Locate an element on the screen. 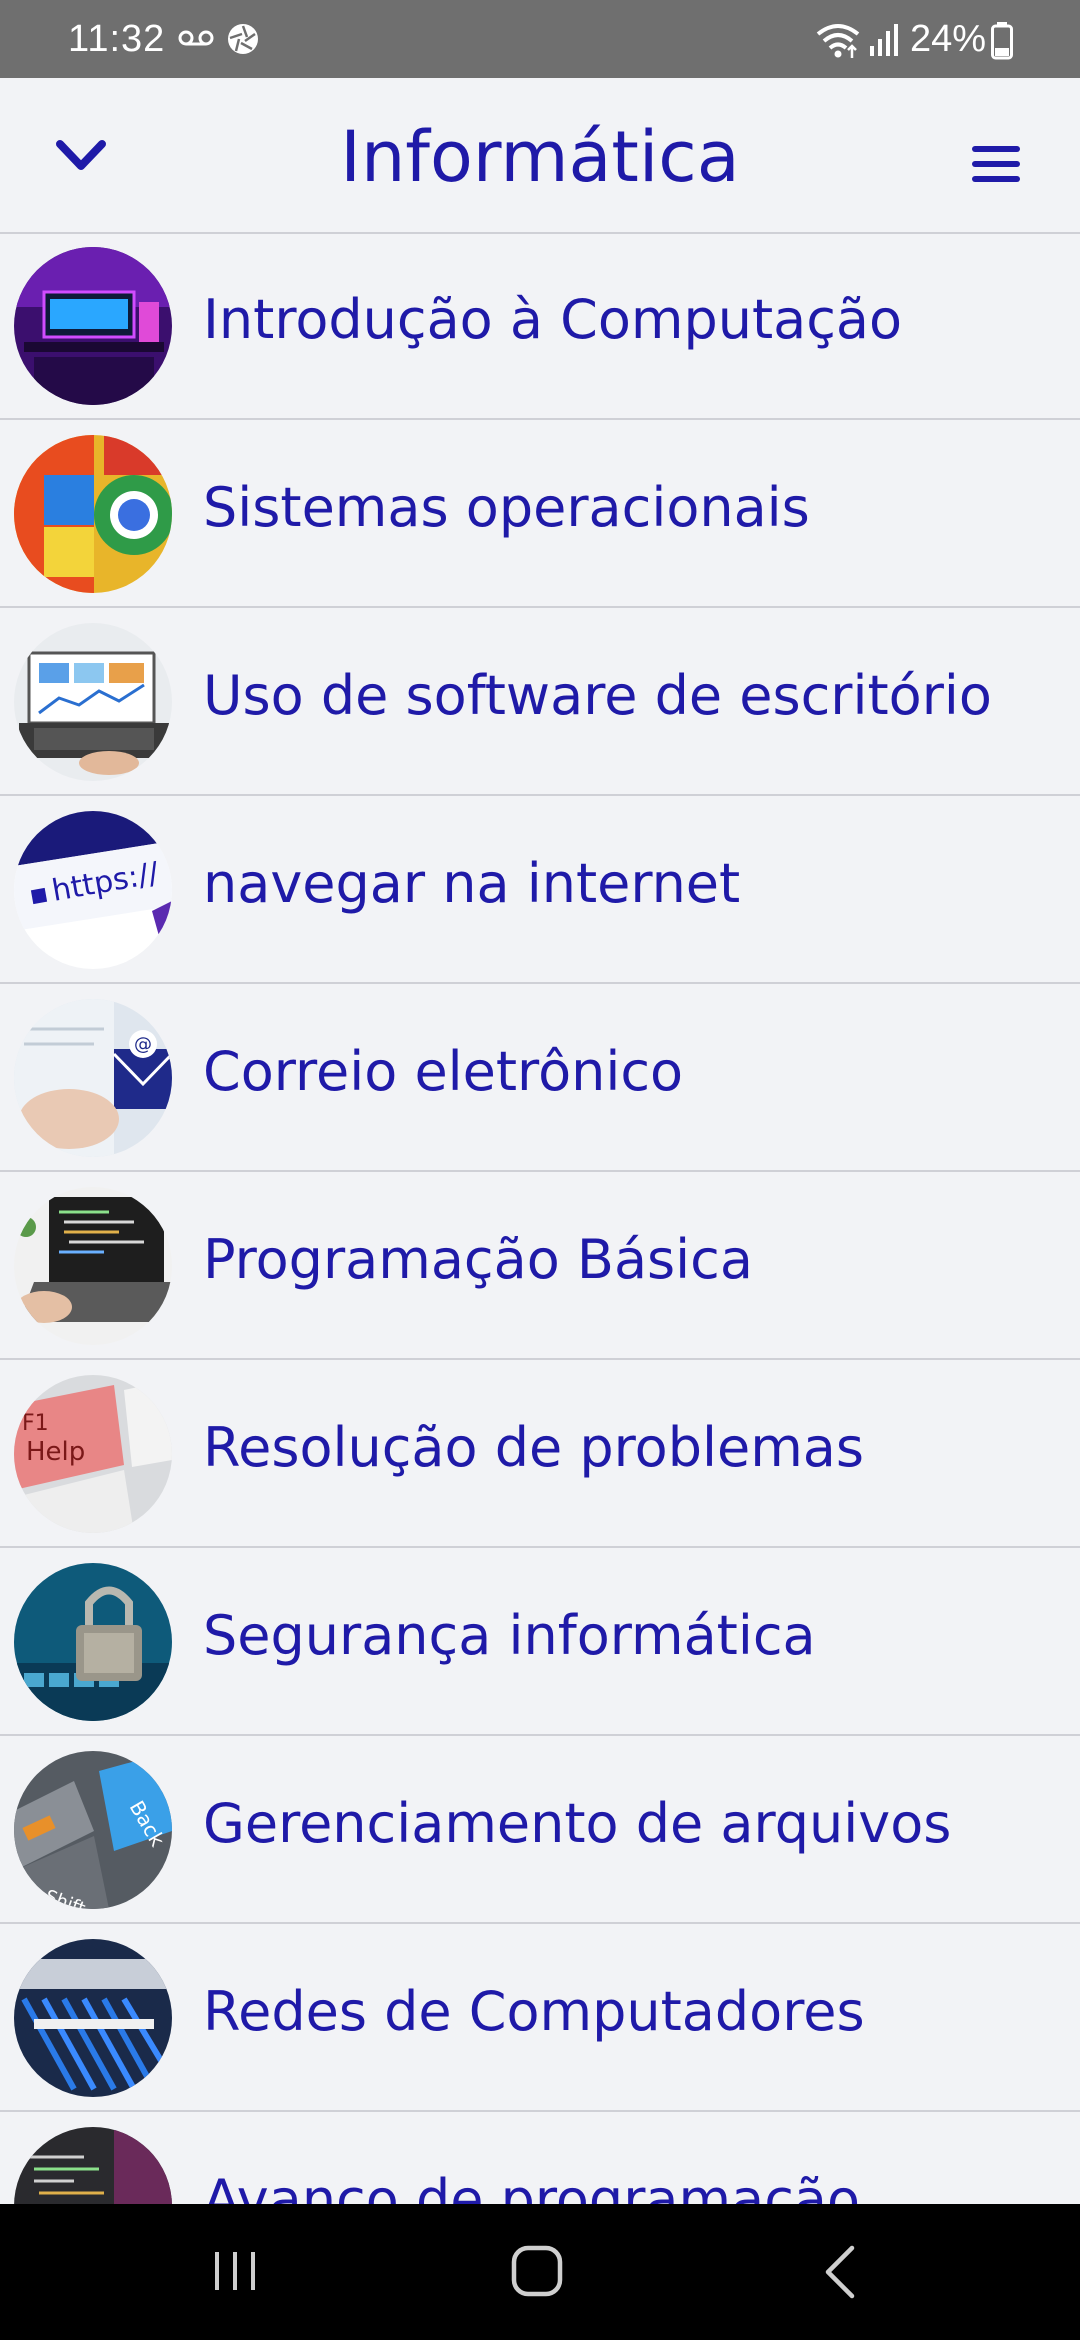 The image size is (1080, 2340). topic-label: Gerenciamento de arquivos is located at coordinates (577, 1823).